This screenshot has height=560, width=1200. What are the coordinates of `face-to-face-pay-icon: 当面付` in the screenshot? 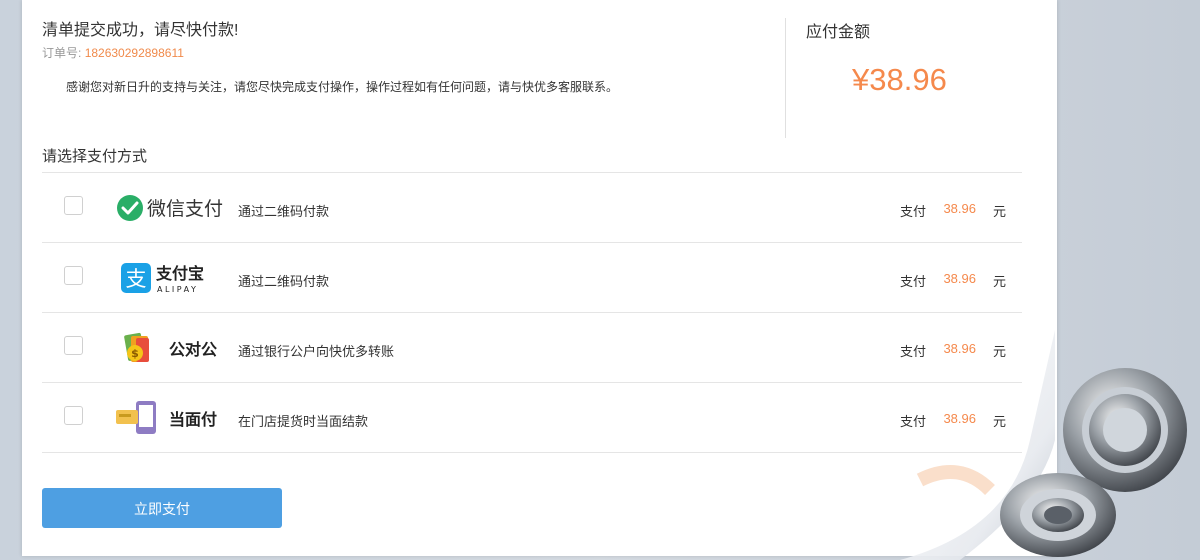 It's located at (166, 417).